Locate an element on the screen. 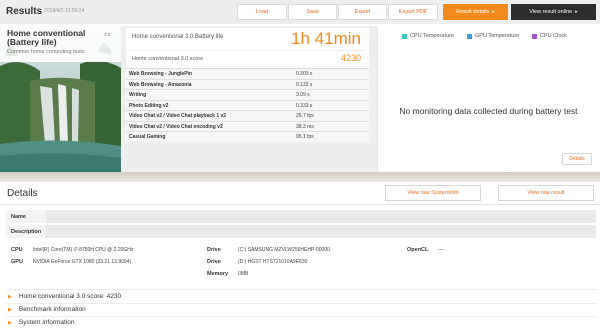 The height and width of the screenshot is (332, 600). memory-label: Memory is located at coordinates (218, 274).